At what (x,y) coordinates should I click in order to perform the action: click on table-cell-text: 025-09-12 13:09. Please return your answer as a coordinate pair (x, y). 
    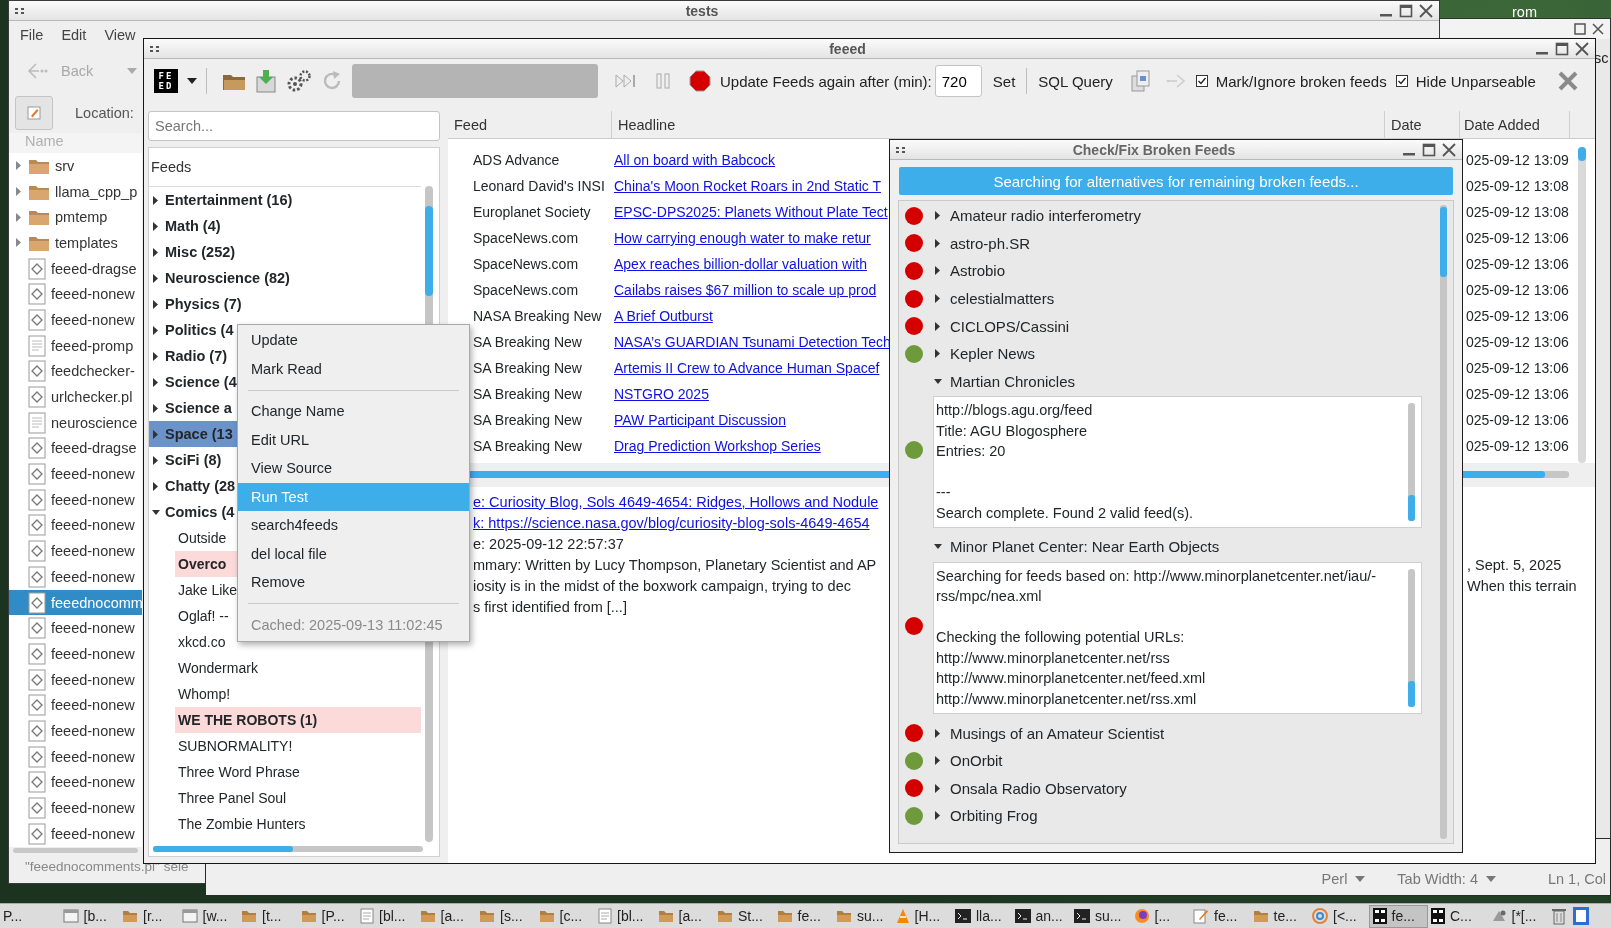
    Looking at the image, I should click on (1517, 160).